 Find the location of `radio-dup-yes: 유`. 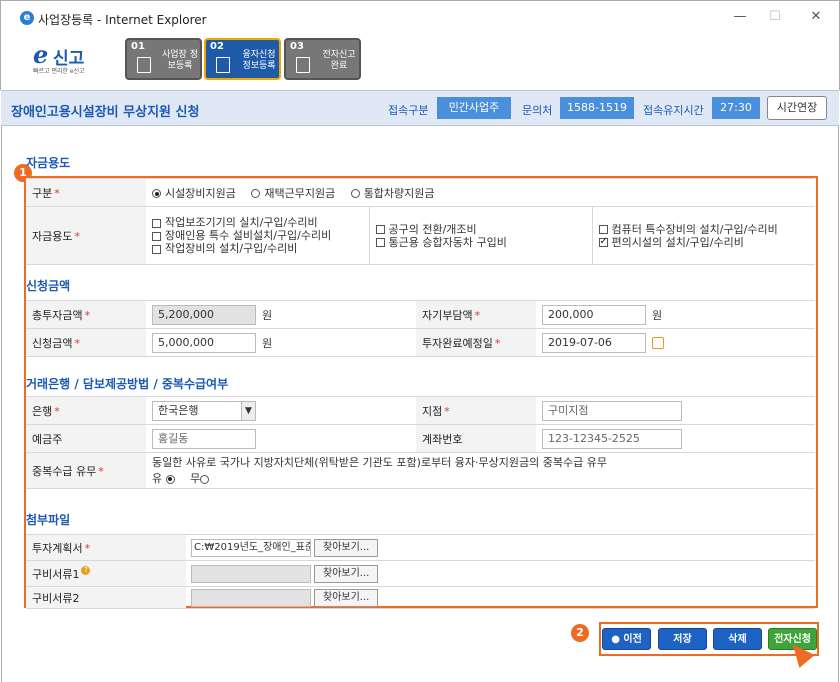

radio-dup-yes: 유 is located at coordinates (165, 478).